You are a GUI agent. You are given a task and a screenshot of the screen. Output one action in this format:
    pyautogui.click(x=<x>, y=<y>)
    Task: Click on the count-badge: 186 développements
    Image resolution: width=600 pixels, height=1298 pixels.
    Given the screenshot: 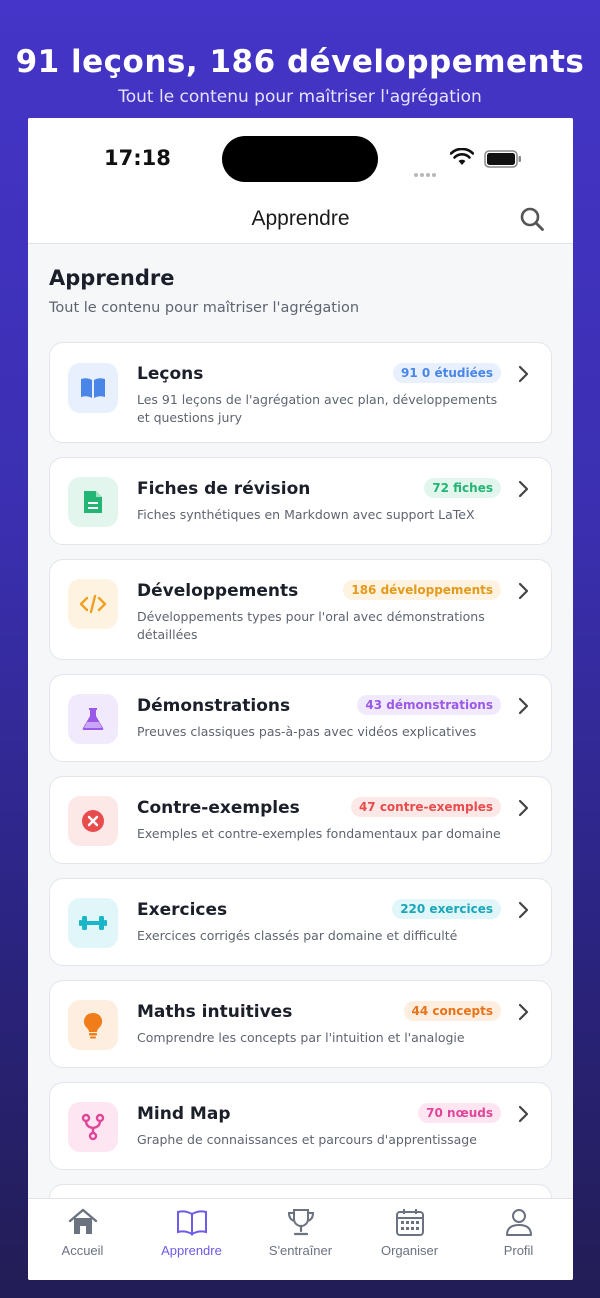 What is the action you would take?
    pyautogui.click(x=422, y=590)
    